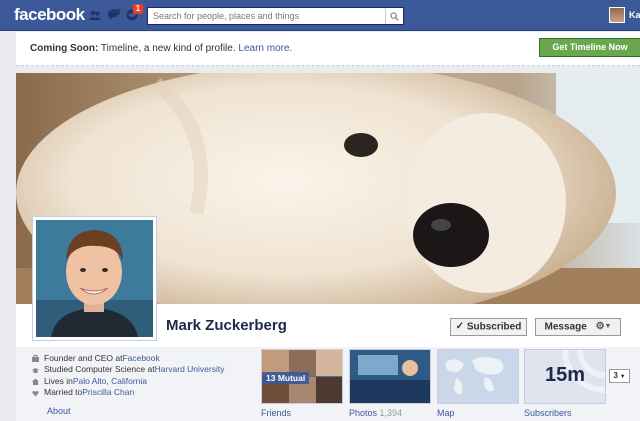 This screenshot has height=421, width=640. I want to click on messages-icon, so click(114, 15).